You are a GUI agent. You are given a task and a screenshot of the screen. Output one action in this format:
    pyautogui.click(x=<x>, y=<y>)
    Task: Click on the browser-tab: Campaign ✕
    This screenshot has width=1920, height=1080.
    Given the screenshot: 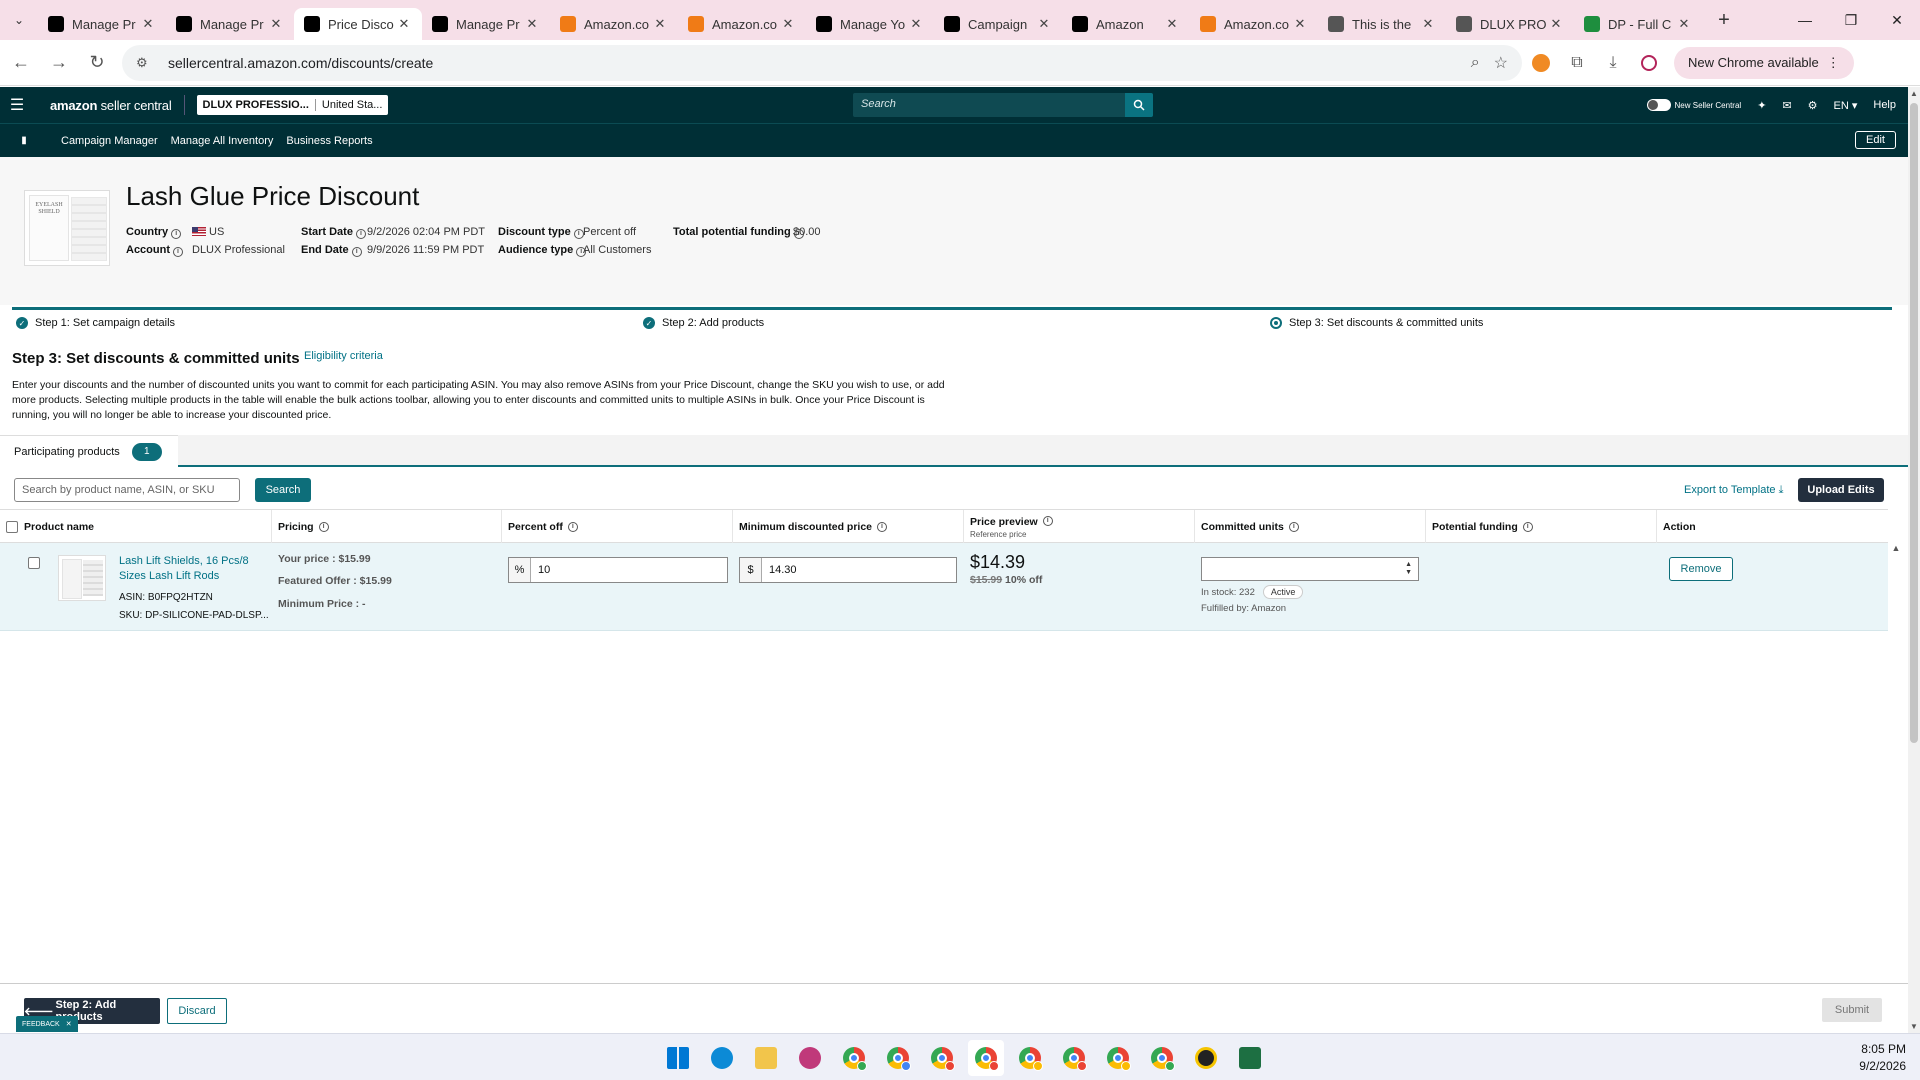 What is the action you would take?
    pyautogui.click(x=998, y=24)
    